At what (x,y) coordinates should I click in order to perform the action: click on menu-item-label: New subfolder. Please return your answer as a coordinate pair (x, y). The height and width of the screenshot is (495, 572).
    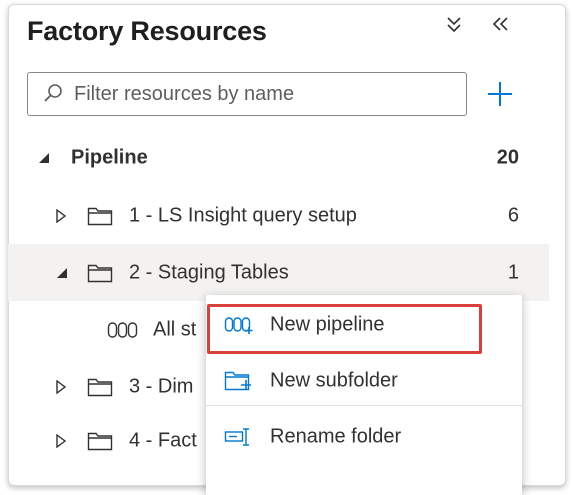
    Looking at the image, I should click on (334, 380).